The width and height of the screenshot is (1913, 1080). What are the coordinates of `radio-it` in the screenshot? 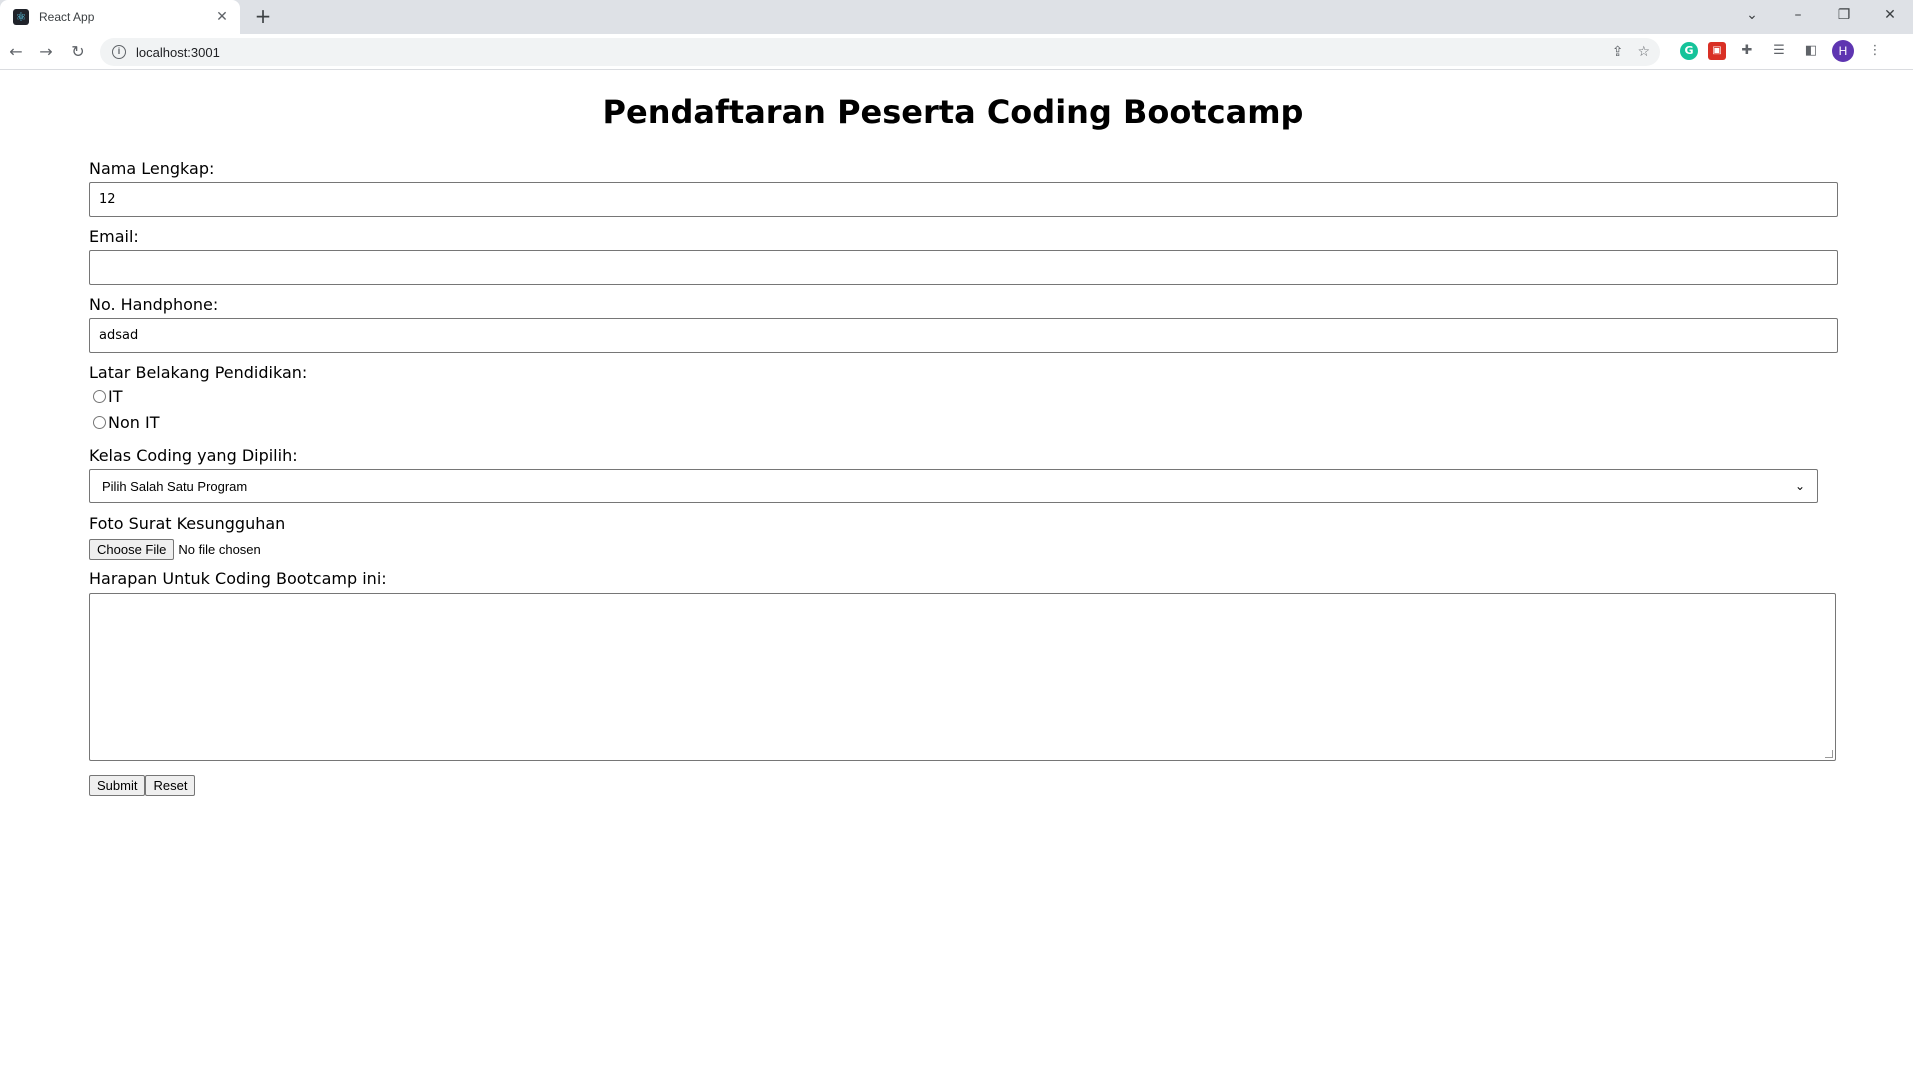 It's located at (99, 396).